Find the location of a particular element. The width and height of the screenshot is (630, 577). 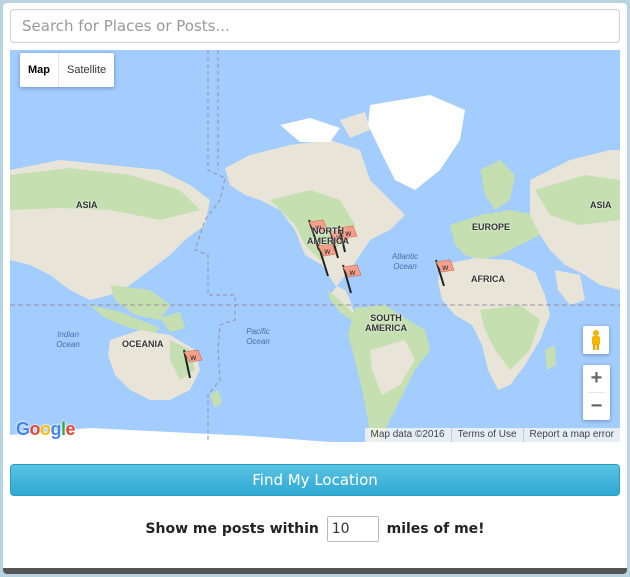

ocean-label-atlantic: Atlantic Ocean is located at coordinates (405, 261).